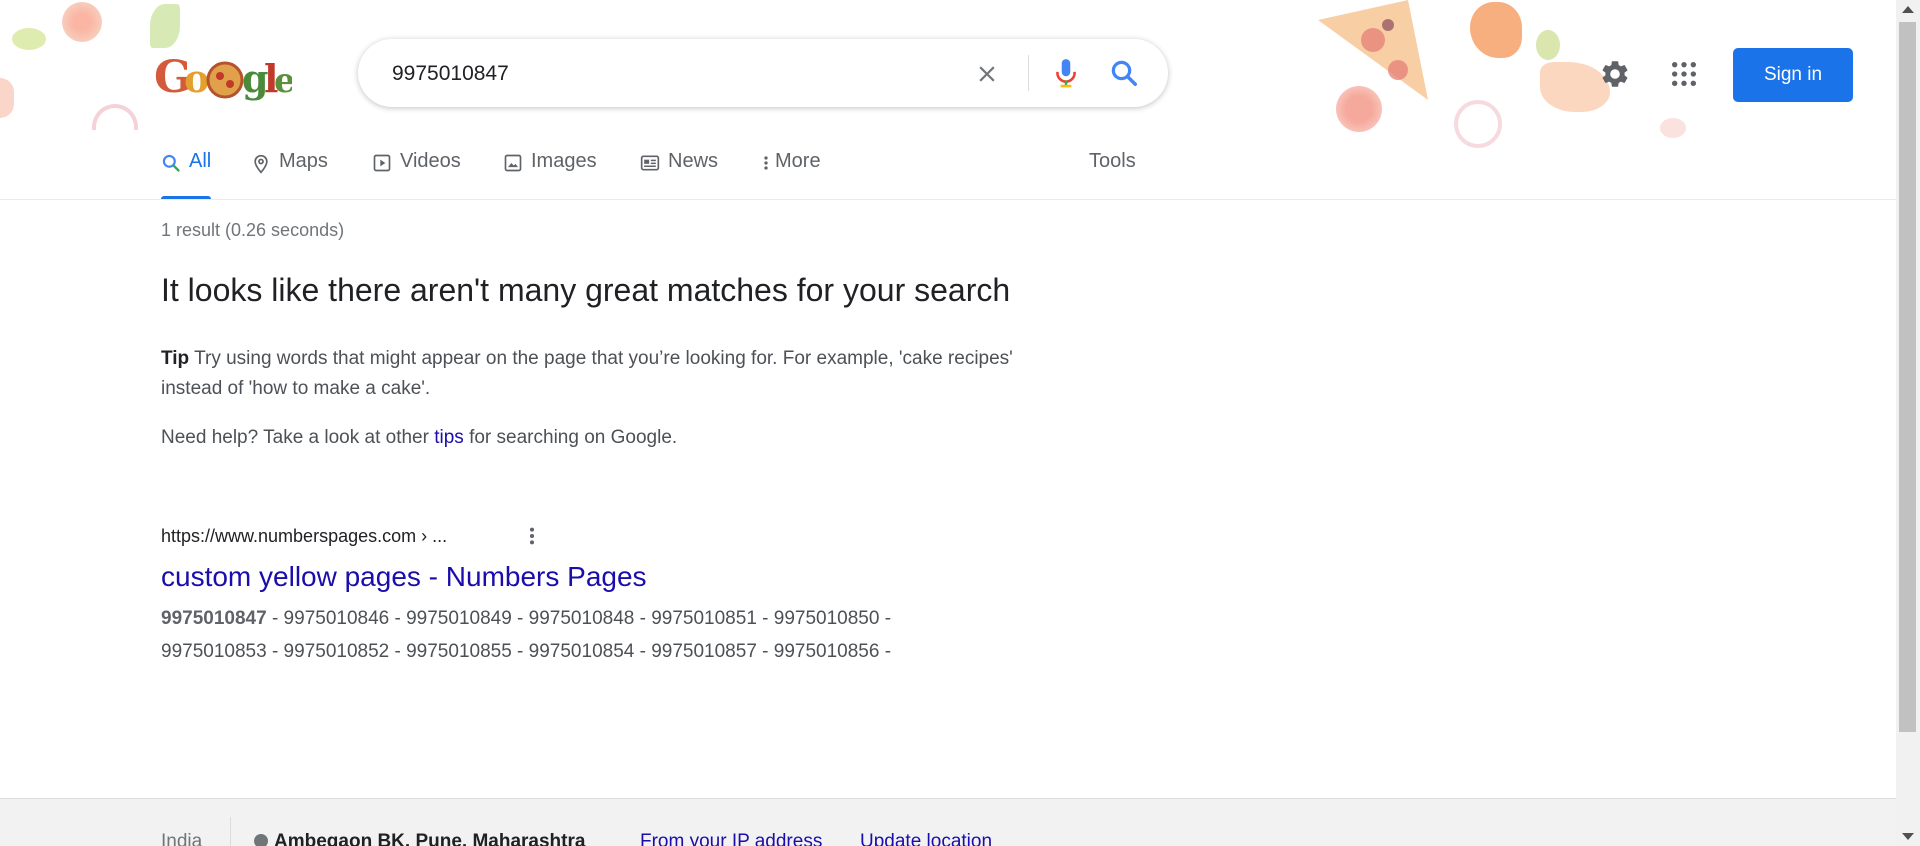 This screenshot has width=1920, height=846. What do you see at coordinates (430, 161) in the screenshot?
I see `tab-label: Videos` at bounding box center [430, 161].